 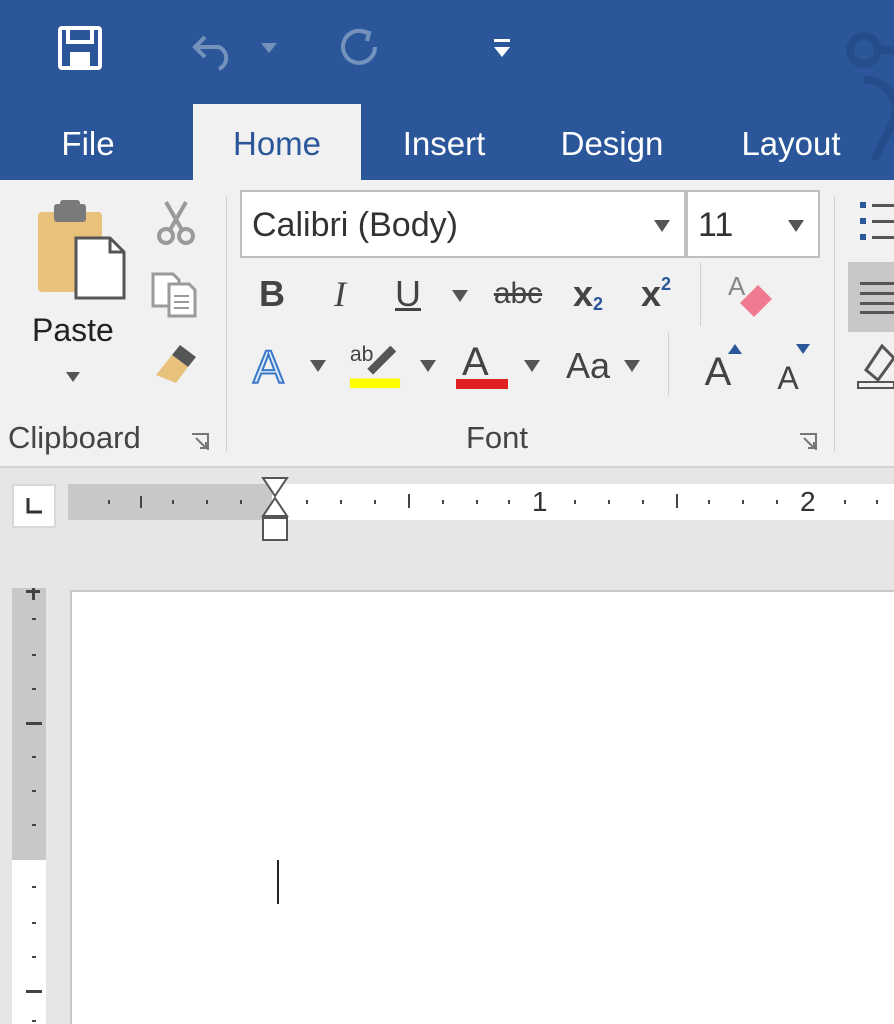 What do you see at coordinates (582, 293) in the screenshot?
I see `subscript-base: x` at bounding box center [582, 293].